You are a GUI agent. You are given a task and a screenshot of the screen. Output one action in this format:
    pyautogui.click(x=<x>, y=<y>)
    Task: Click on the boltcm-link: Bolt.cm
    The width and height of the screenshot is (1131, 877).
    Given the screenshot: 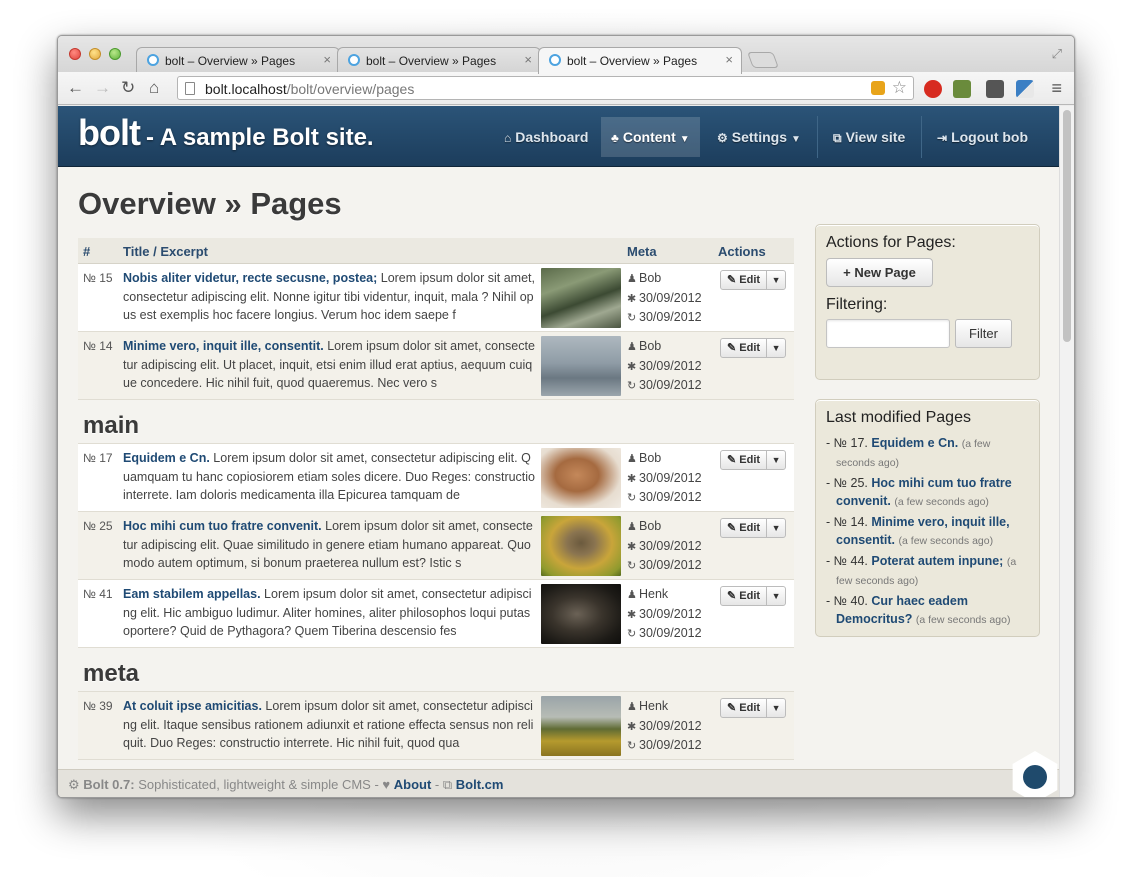 What is the action you would take?
    pyautogui.click(x=480, y=784)
    